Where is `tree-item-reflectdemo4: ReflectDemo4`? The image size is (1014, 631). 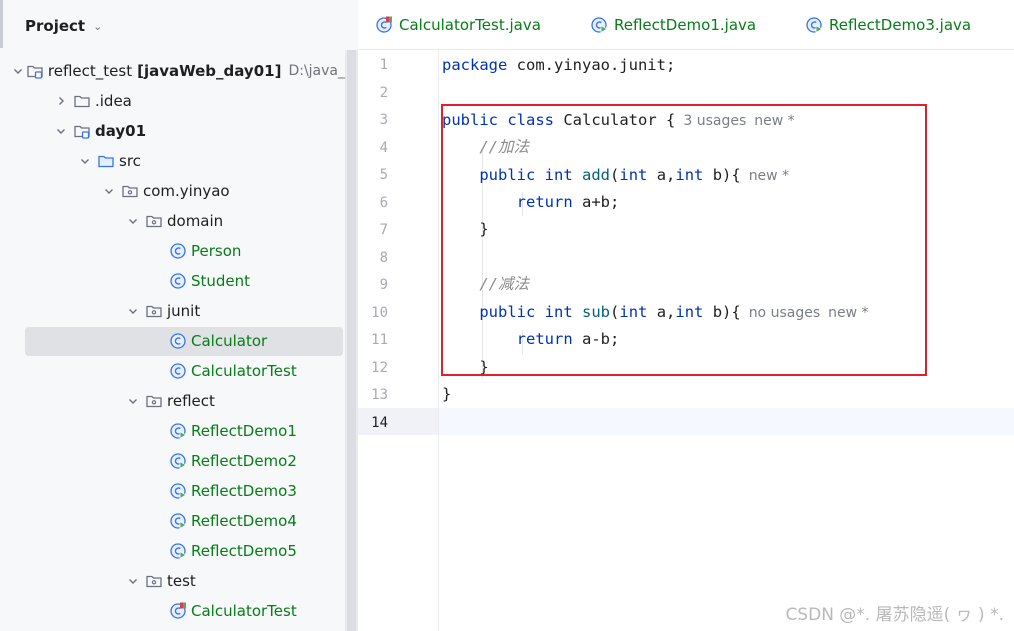 tree-item-reflectdemo4: ReflectDemo4 is located at coordinates (172, 521).